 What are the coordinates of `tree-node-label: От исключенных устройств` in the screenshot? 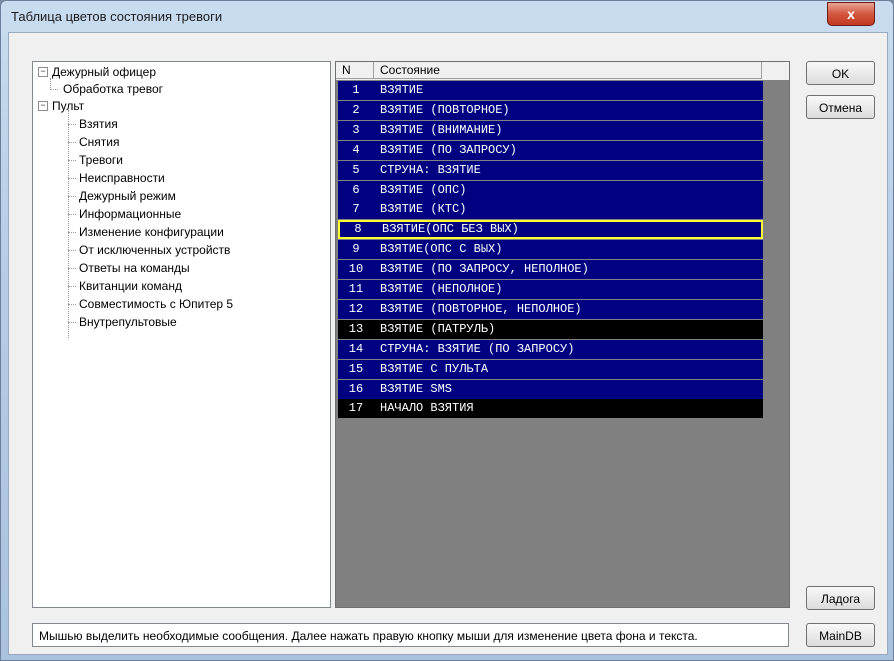 It's located at (155, 250).